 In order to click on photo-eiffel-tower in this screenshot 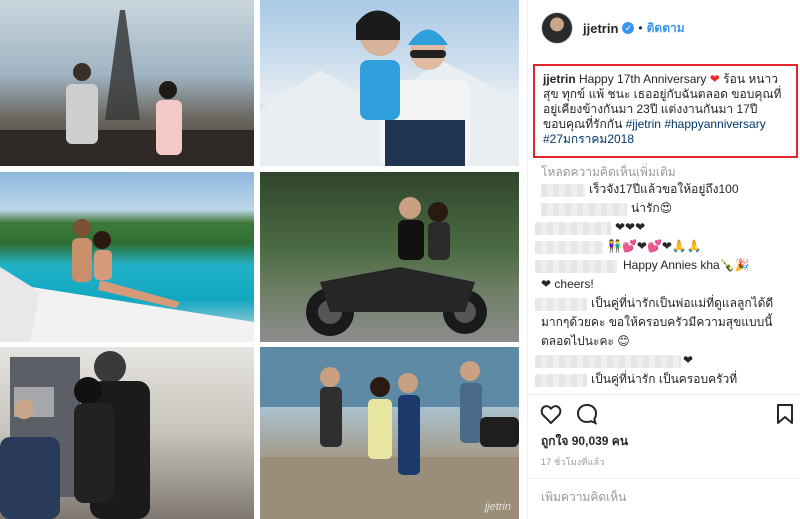, I will do `click(127, 83)`.